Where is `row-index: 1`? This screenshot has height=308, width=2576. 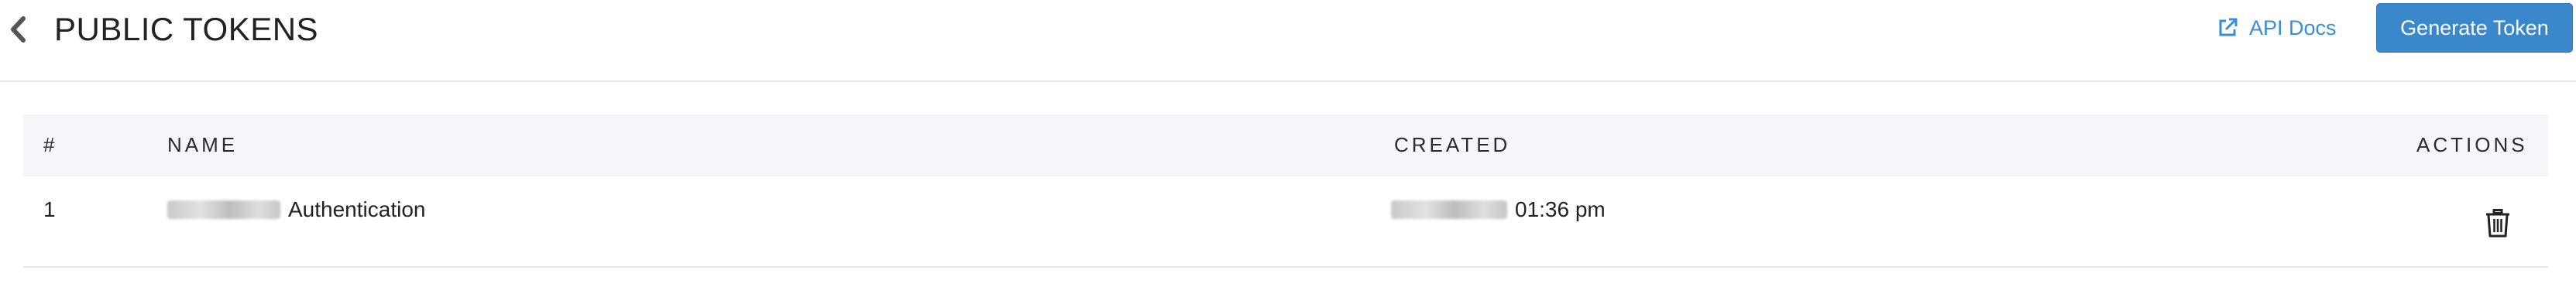 row-index: 1 is located at coordinates (49, 209).